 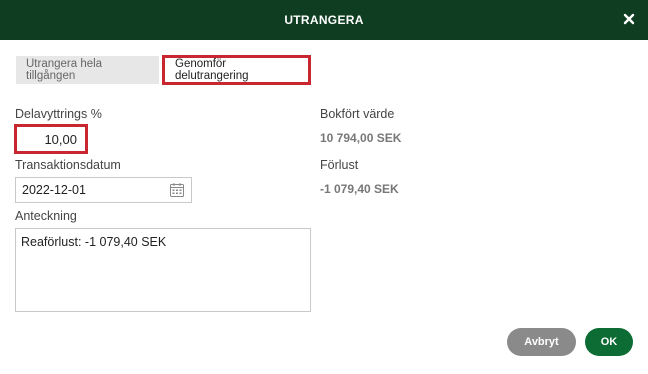 I want to click on close-icon, so click(x=629, y=19).